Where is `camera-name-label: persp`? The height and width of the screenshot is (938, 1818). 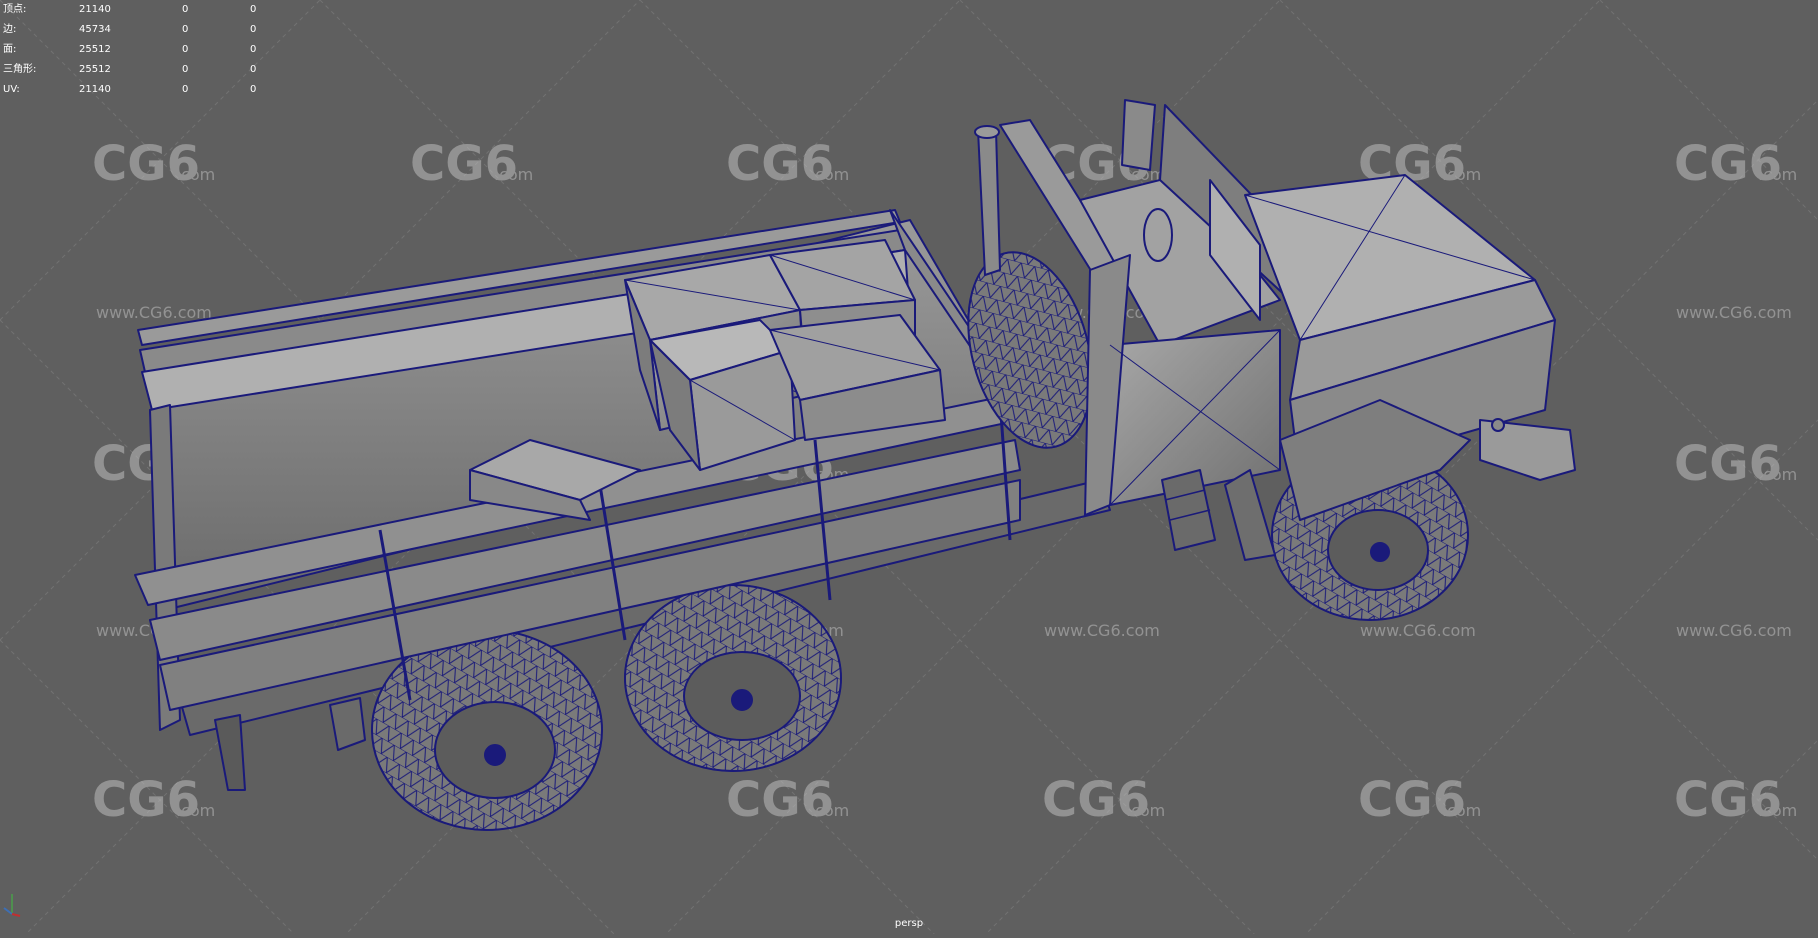
camera-name-label: persp is located at coordinates (909, 923).